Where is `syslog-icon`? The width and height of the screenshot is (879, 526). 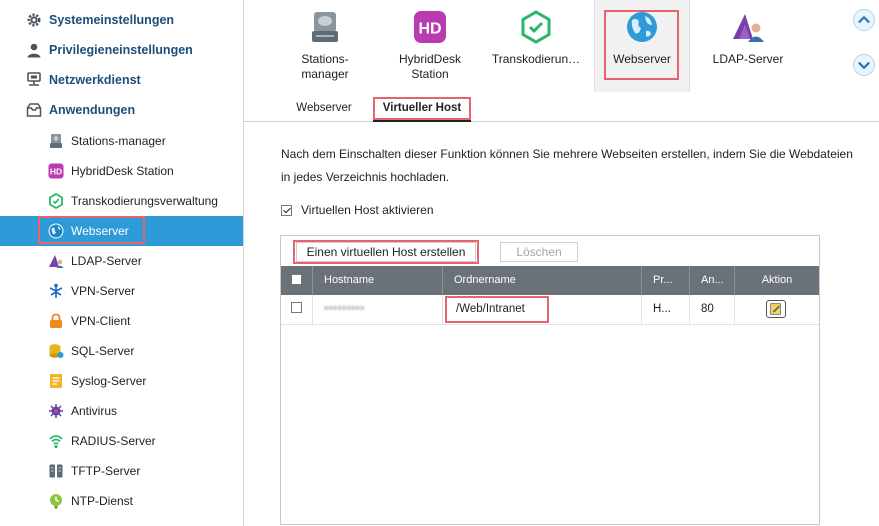 syslog-icon is located at coordinates (56, 381).